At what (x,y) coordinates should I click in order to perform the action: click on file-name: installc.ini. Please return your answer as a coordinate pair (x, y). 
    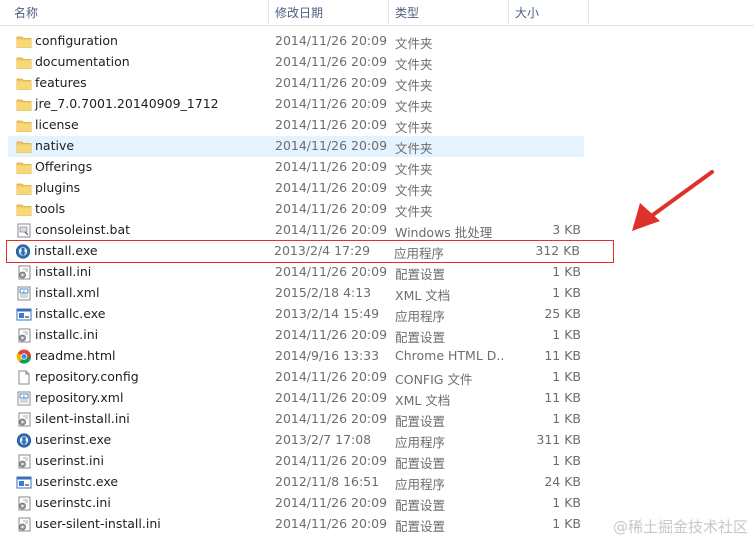
    Looking at the image, I should click on (67, 334).